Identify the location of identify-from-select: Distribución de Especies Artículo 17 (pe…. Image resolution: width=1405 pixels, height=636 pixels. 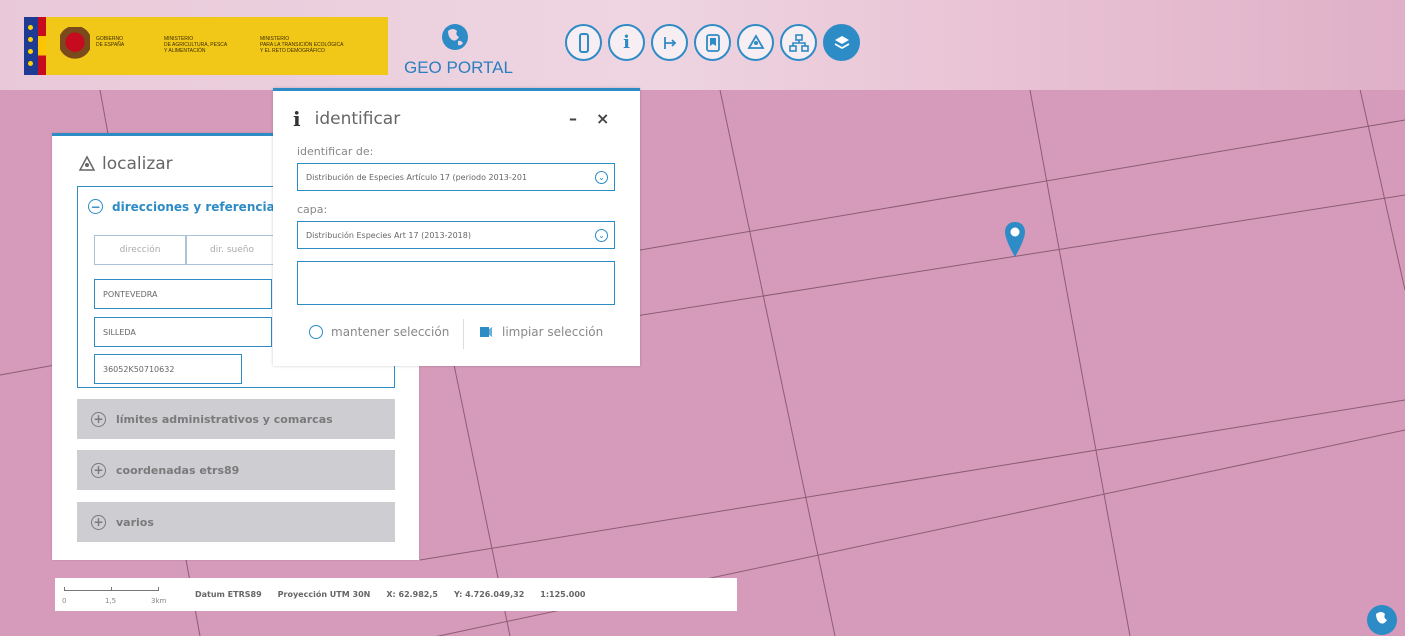
(456, 177).